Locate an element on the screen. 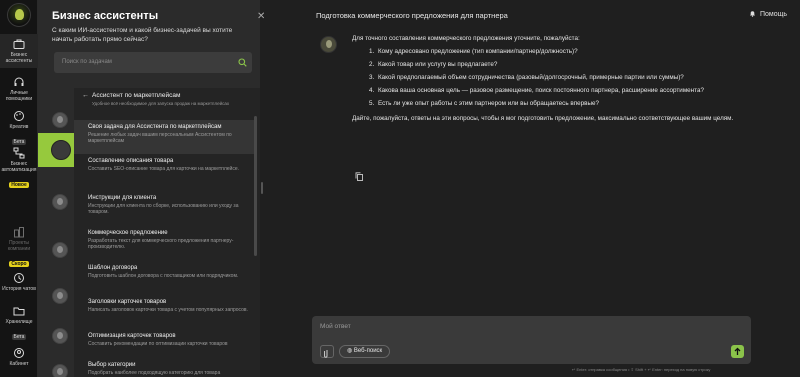 The height and width of the screenshot is (377, 800). buildings-icon is located at coordinates (19, 232).